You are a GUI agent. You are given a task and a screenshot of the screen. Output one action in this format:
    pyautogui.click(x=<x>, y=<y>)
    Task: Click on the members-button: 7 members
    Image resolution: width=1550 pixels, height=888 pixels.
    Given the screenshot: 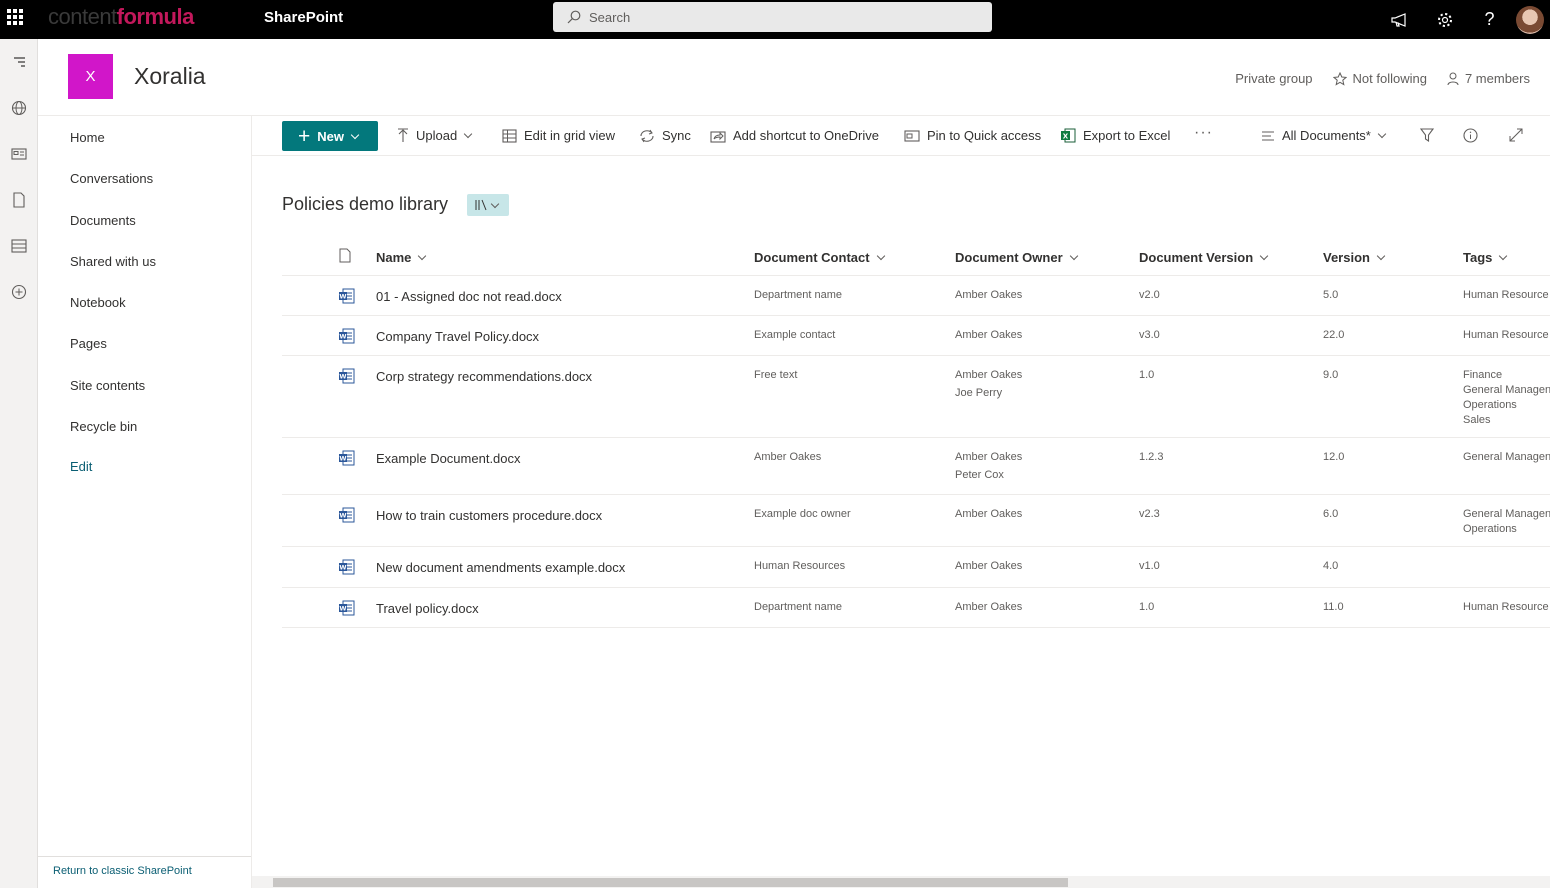 What is the action you would take?
    pyautogui.click(x=1488, y=78)
    